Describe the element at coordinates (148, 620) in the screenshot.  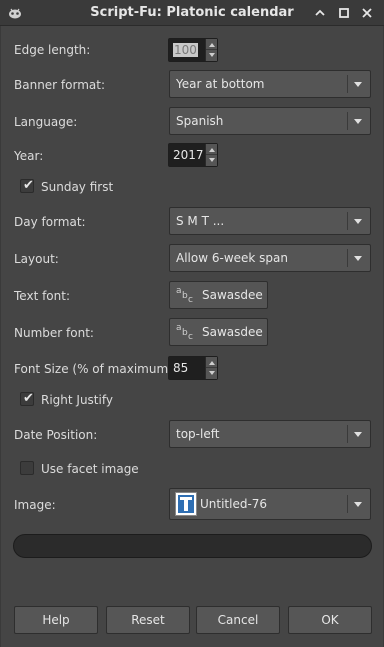
I see `reset-button: Reset` at that location.